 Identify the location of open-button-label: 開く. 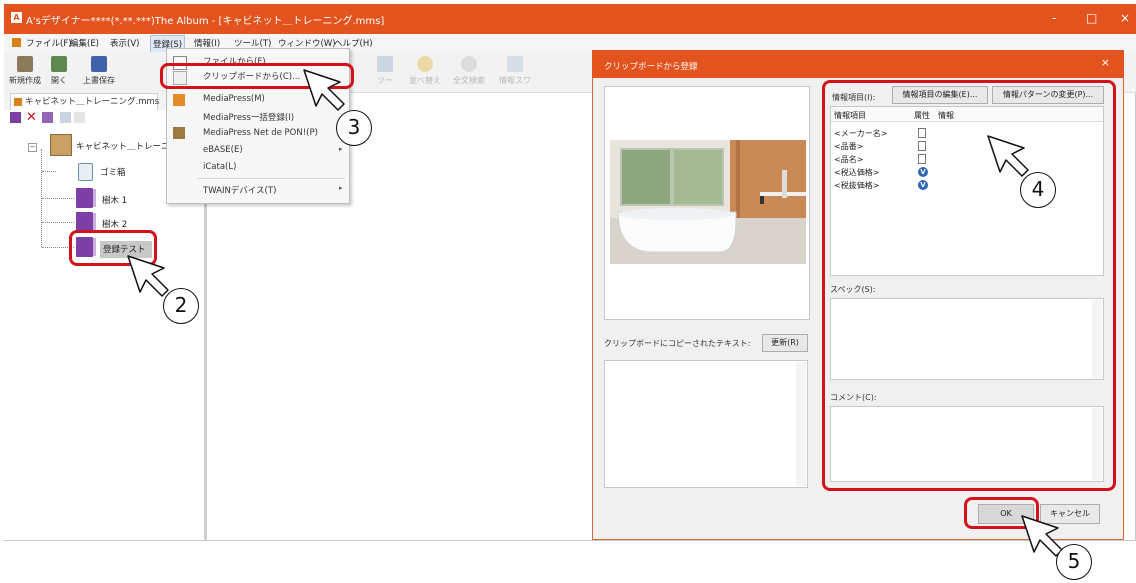
(59, 80).